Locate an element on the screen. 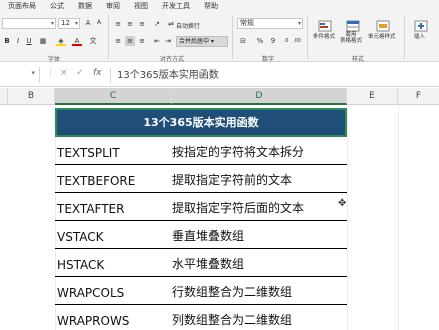 The height and width of the screenshot is (330, 439). tab-review: 审阅 is located at coordinates (113, 6).